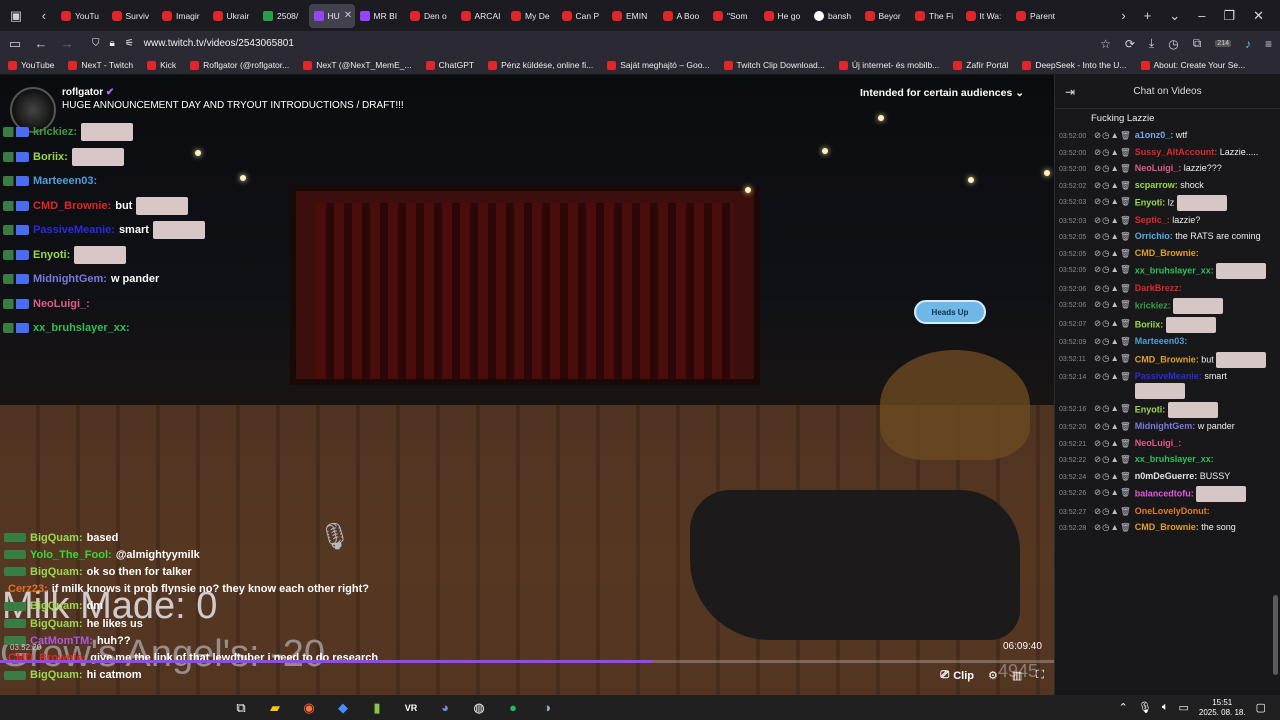 This screenshot has height=720, width=1280. Describe the element at coordinates (1151, 43) in the screenshot. I see `downloads-icon: ⤓` at that location.